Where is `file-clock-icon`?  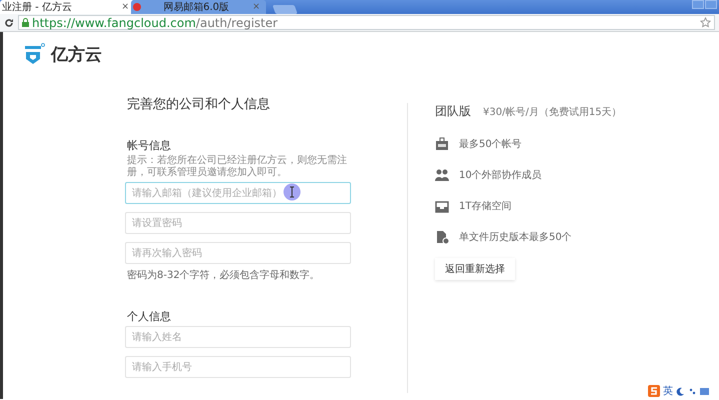
file-clock-icon is located at coordinates (442, 237).